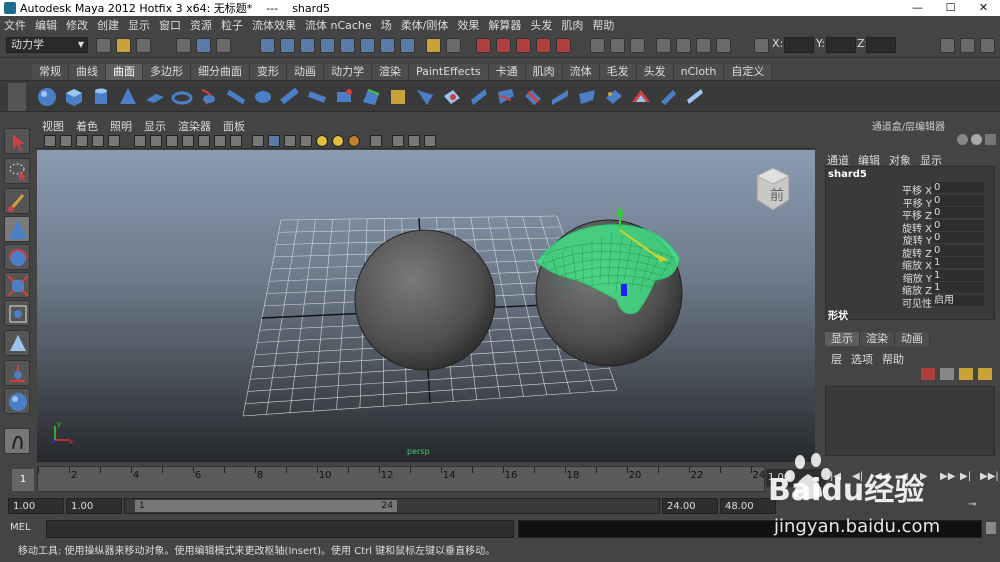 Image resolution: width=1000 pixels, height=562 pixels. Describe the element at coordinates (966, 374) in the screenshot. I see `move-layer-up-icon` at that location.